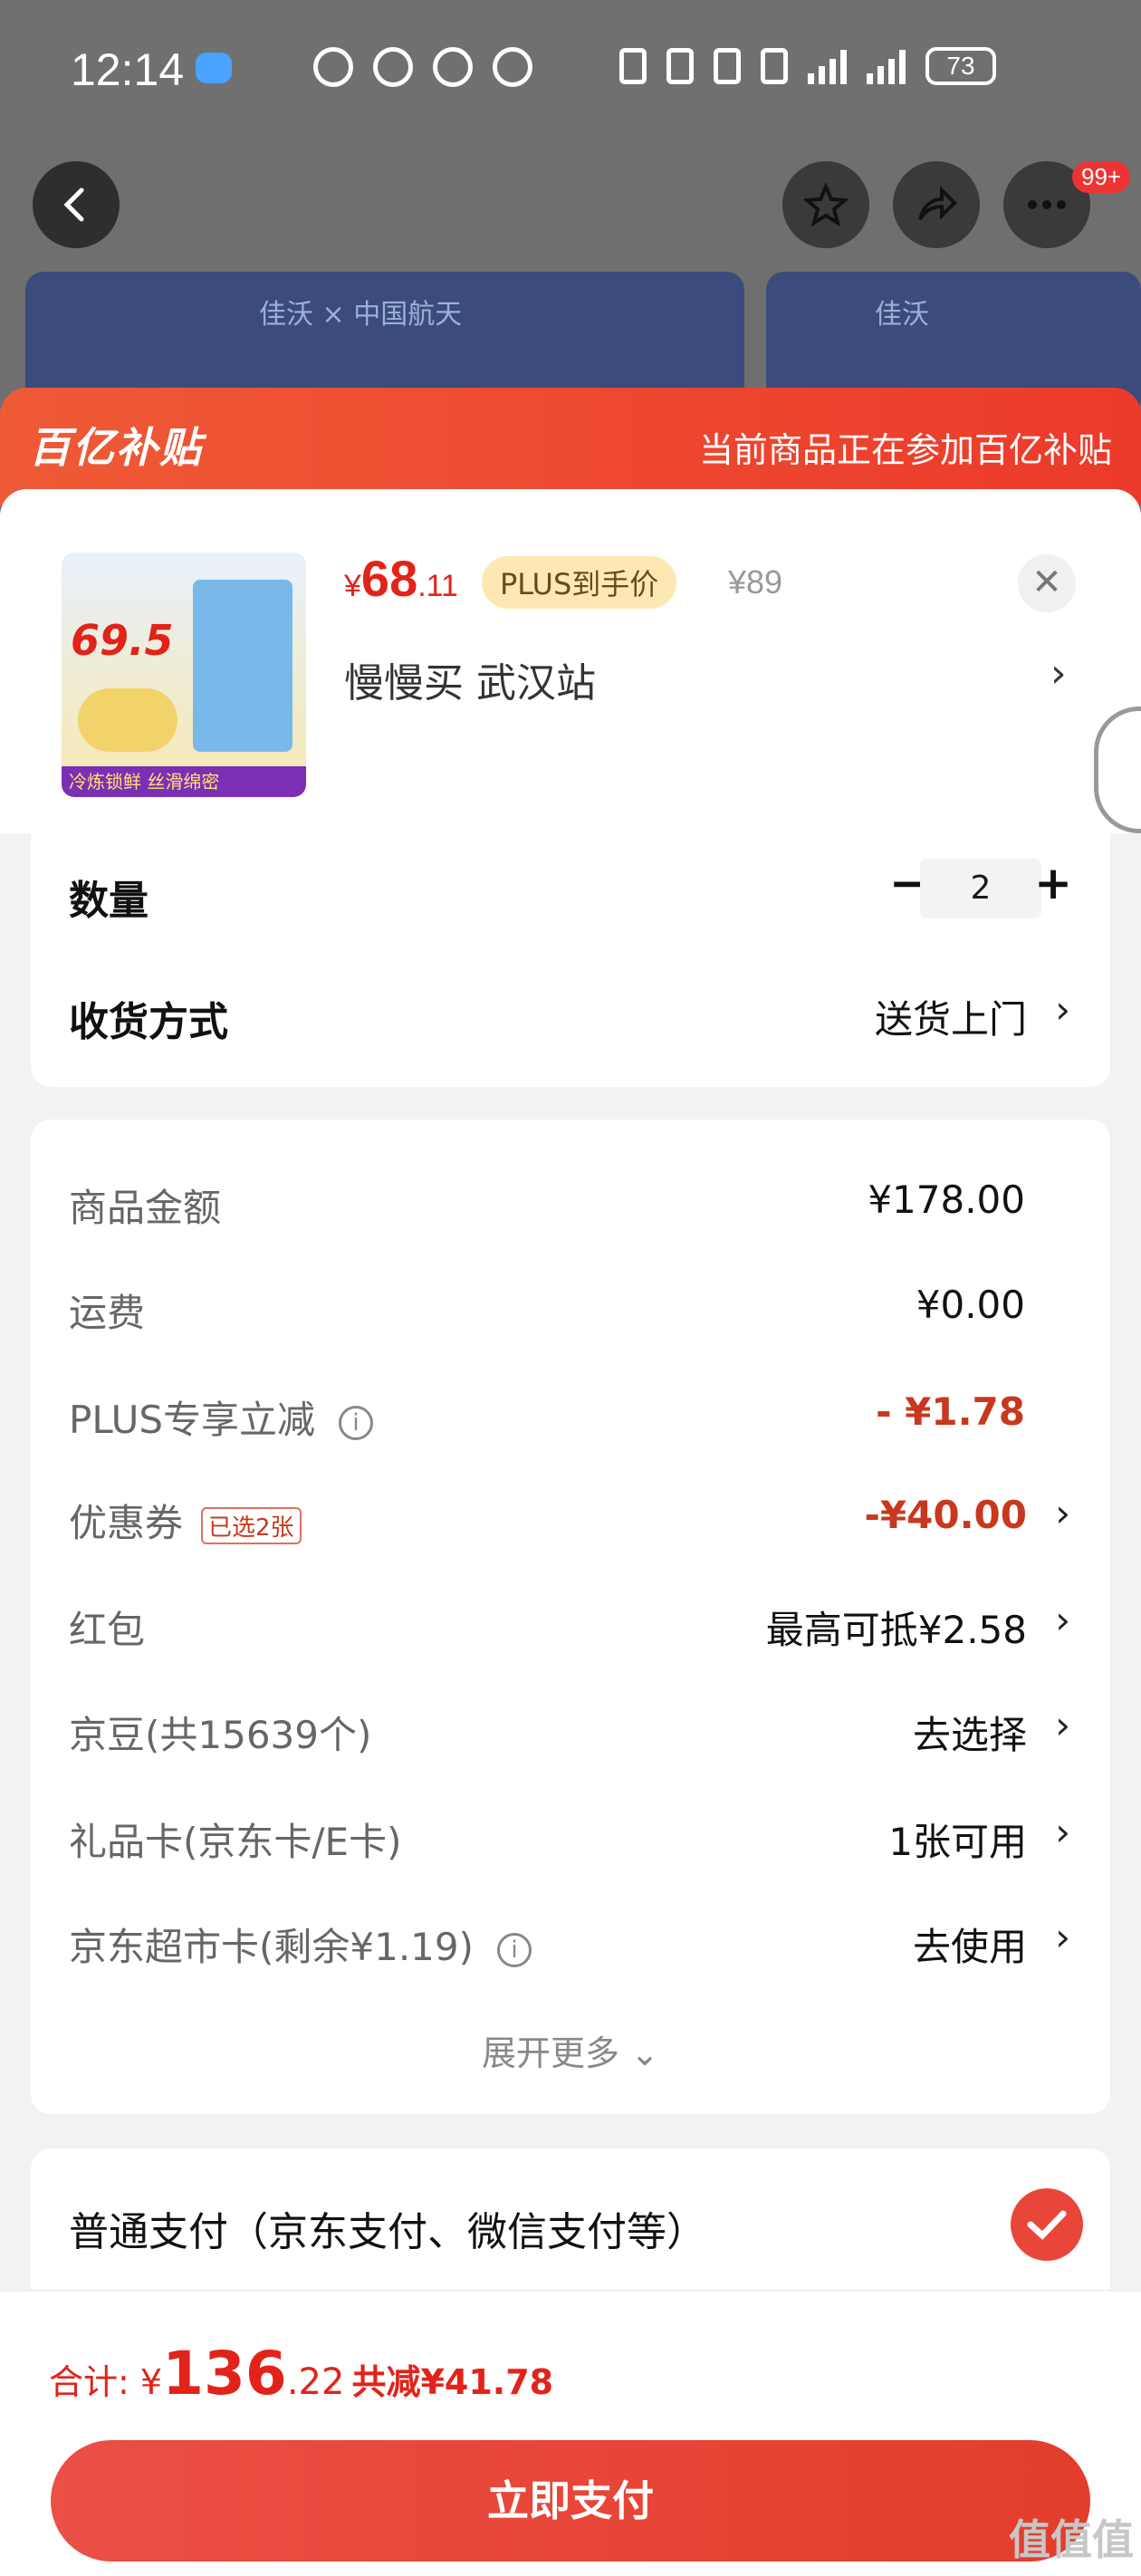 This screenshot has width=1141, height=2576. I want to click on banner-brand: 佳沃 × 中国航天, so click(361, 315).